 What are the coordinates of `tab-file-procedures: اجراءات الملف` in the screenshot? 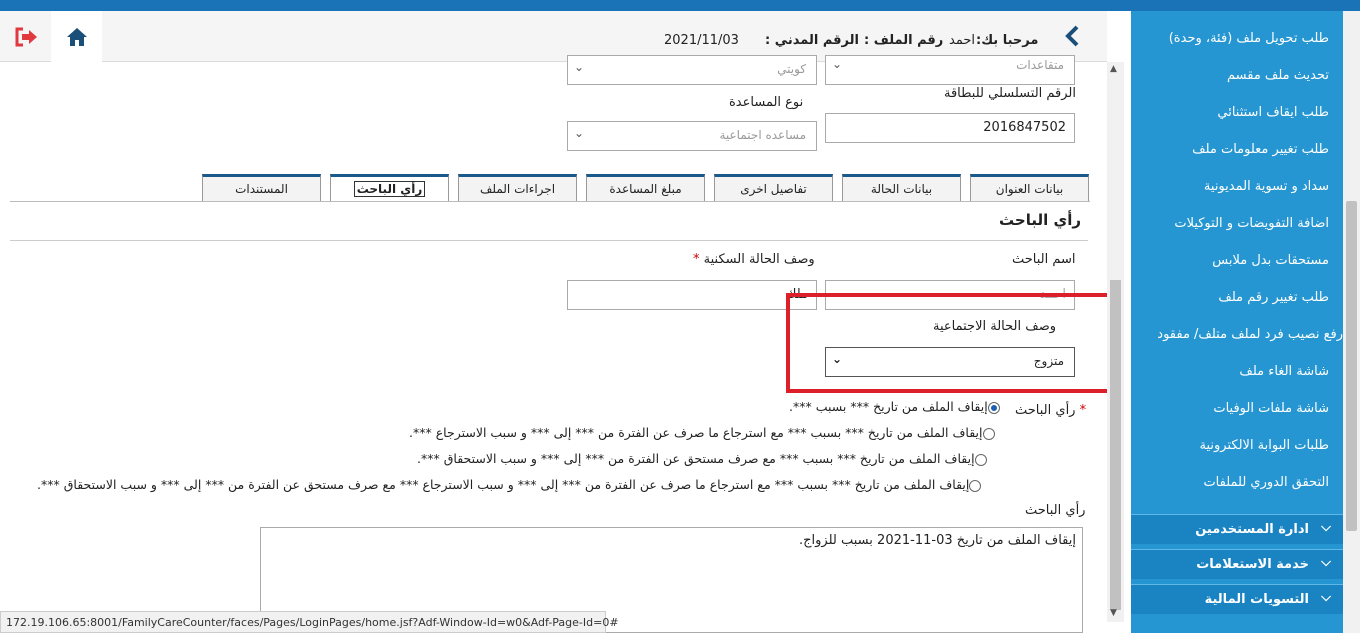 It's located at (517, 187).